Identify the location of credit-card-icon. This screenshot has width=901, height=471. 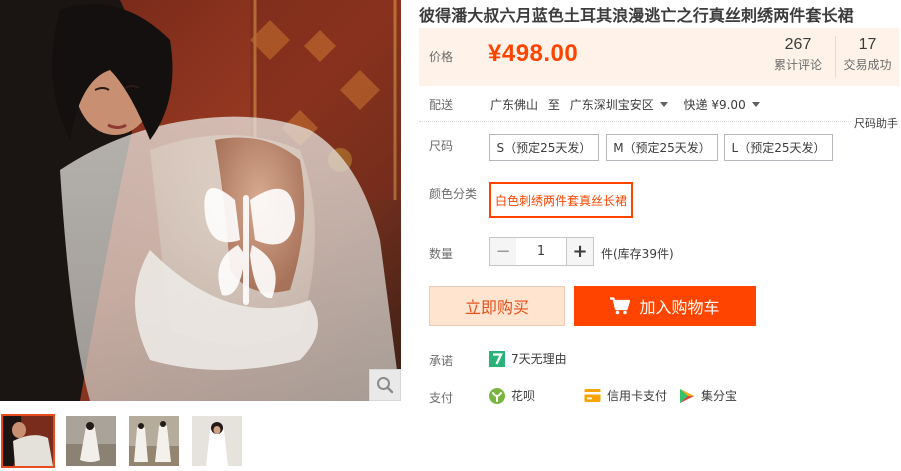
(592, 395).